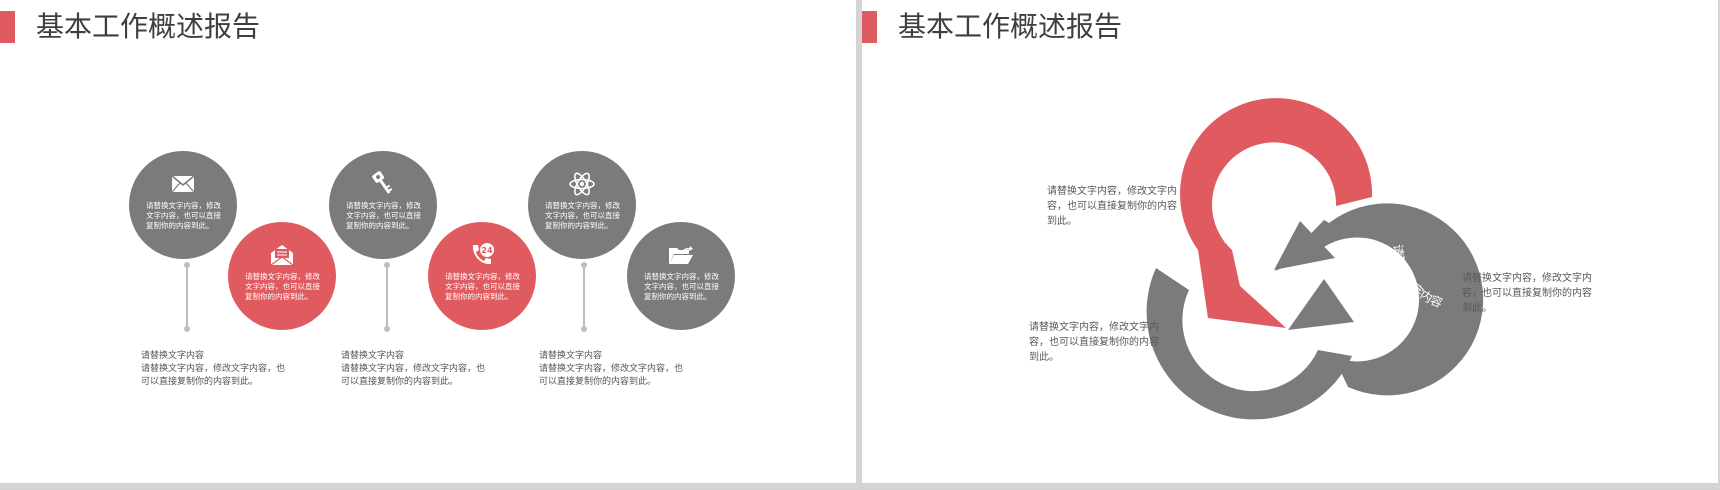  What do you see at coordinates (7, 27) in the screenshot?
I see `title-accent-bar` at bounding box center [7, 27].